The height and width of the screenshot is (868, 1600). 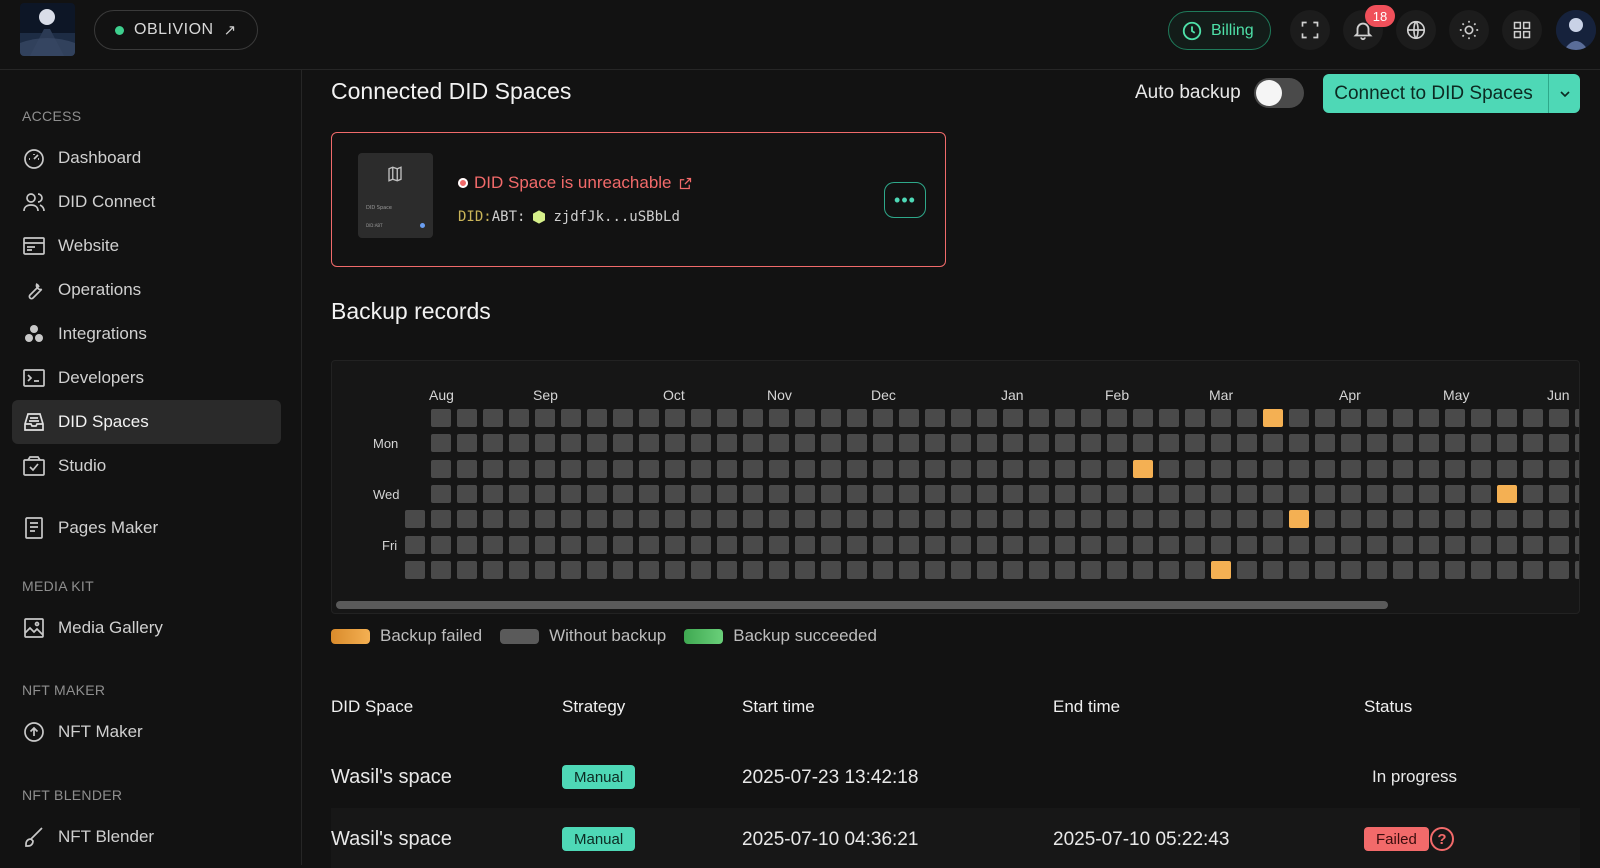 I want to click on sidebar-item-operations: Operations, so click(x=146, y=290).